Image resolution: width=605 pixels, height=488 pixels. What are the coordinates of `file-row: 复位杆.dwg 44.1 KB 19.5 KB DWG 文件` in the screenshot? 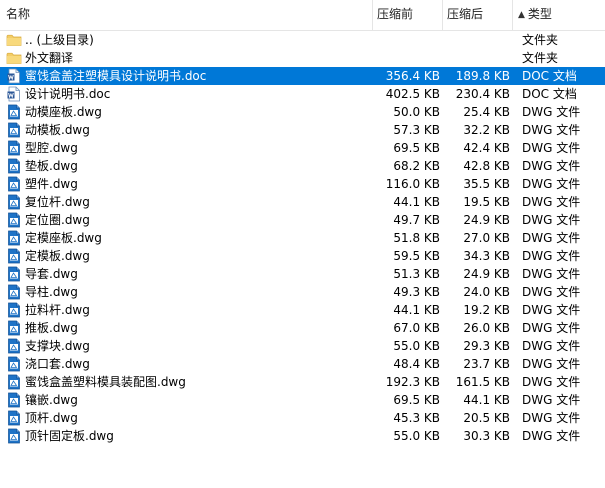 It's located at (302, 202).